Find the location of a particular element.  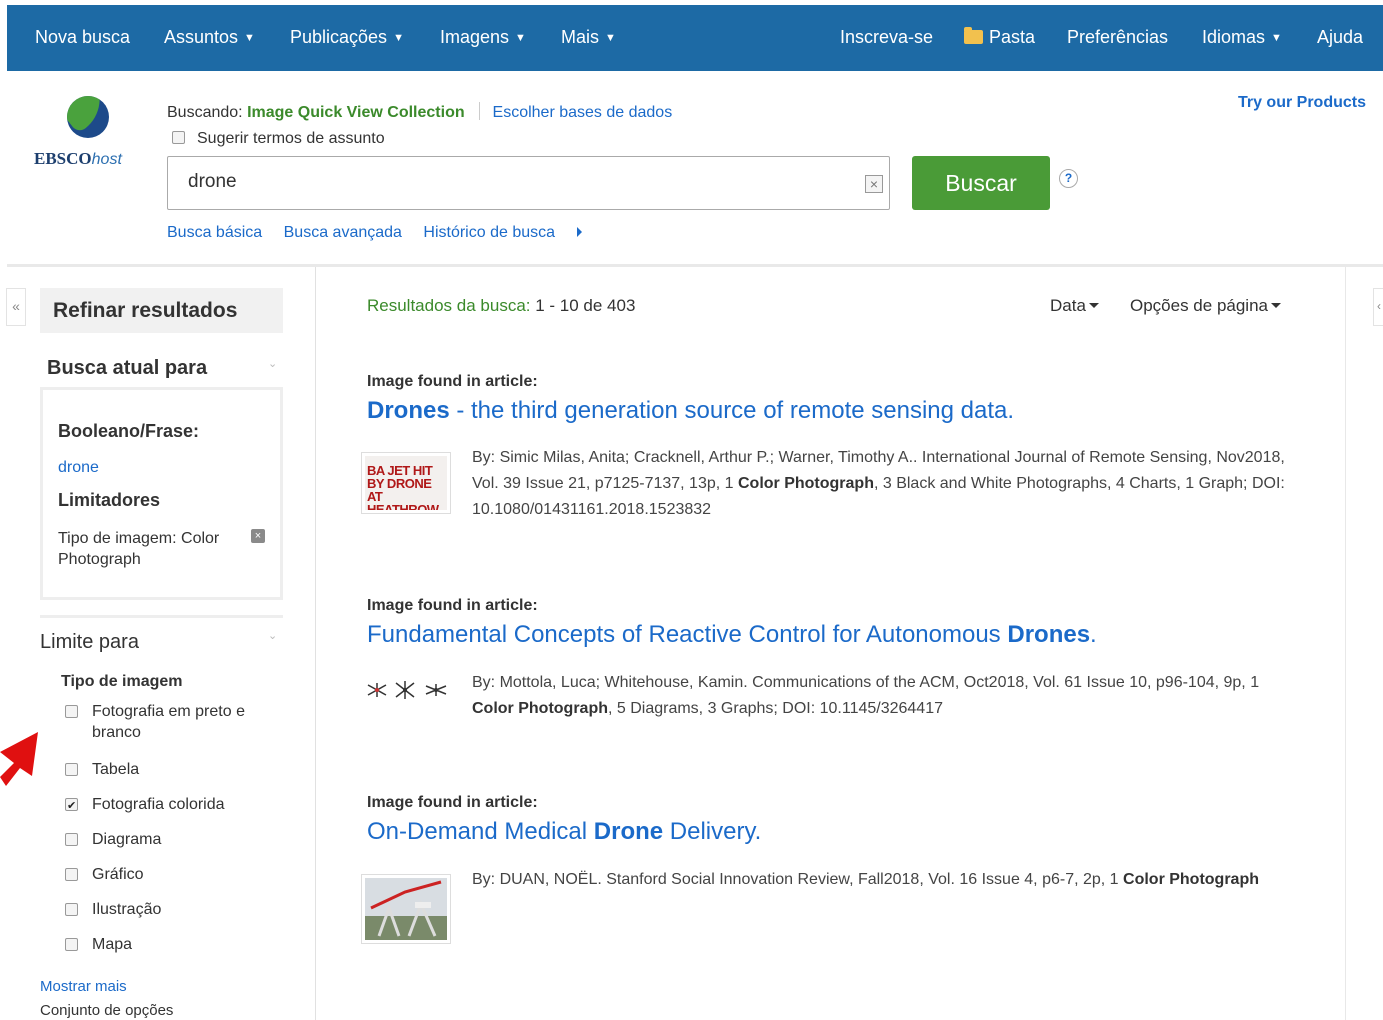

nav-assuntos-label: Assuntos is located at coordinates (201, 37).